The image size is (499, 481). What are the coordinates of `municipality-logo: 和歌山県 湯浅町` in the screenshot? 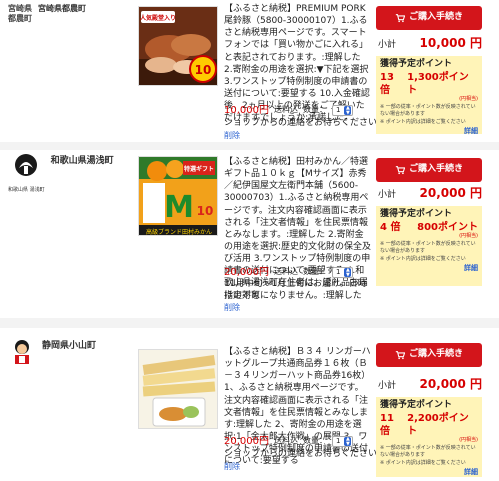 It's located at (26, 172).